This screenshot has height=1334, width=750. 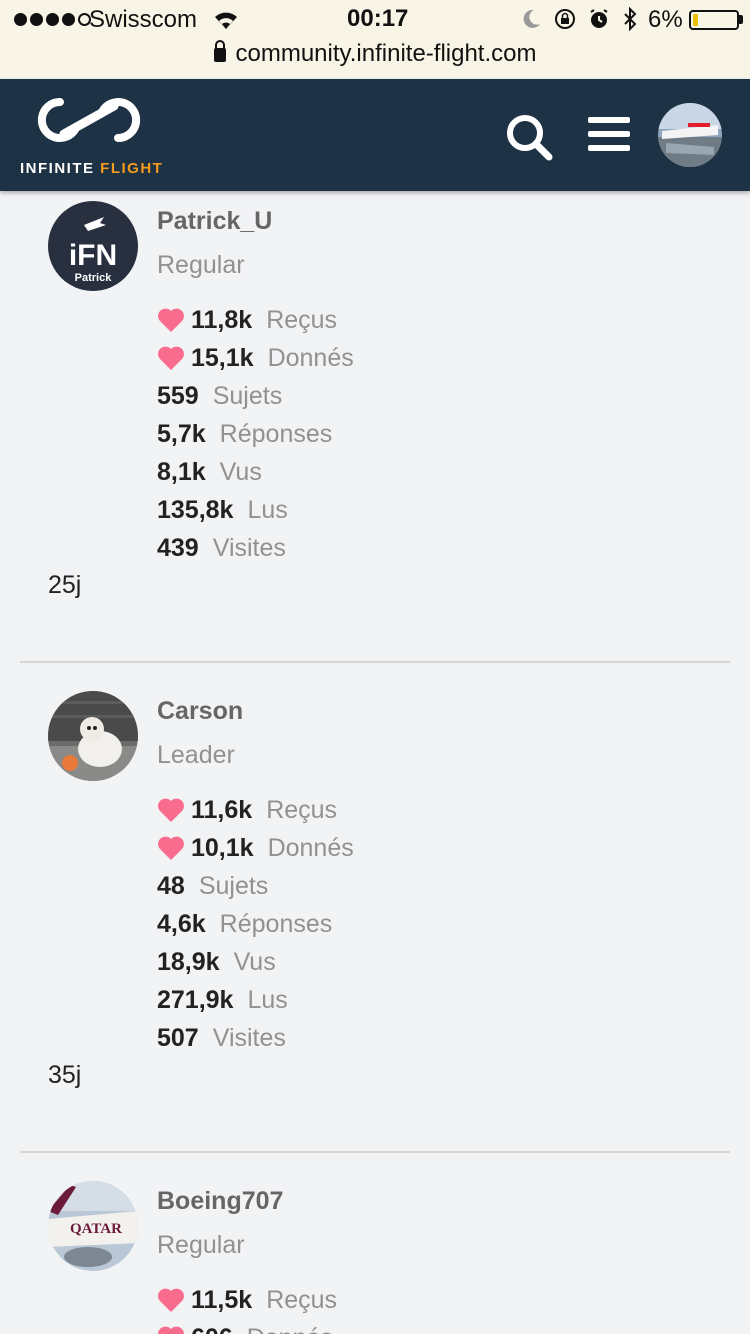 I want to click on stat-viewed: 18,9k Vus, so click(x=216, y=961).